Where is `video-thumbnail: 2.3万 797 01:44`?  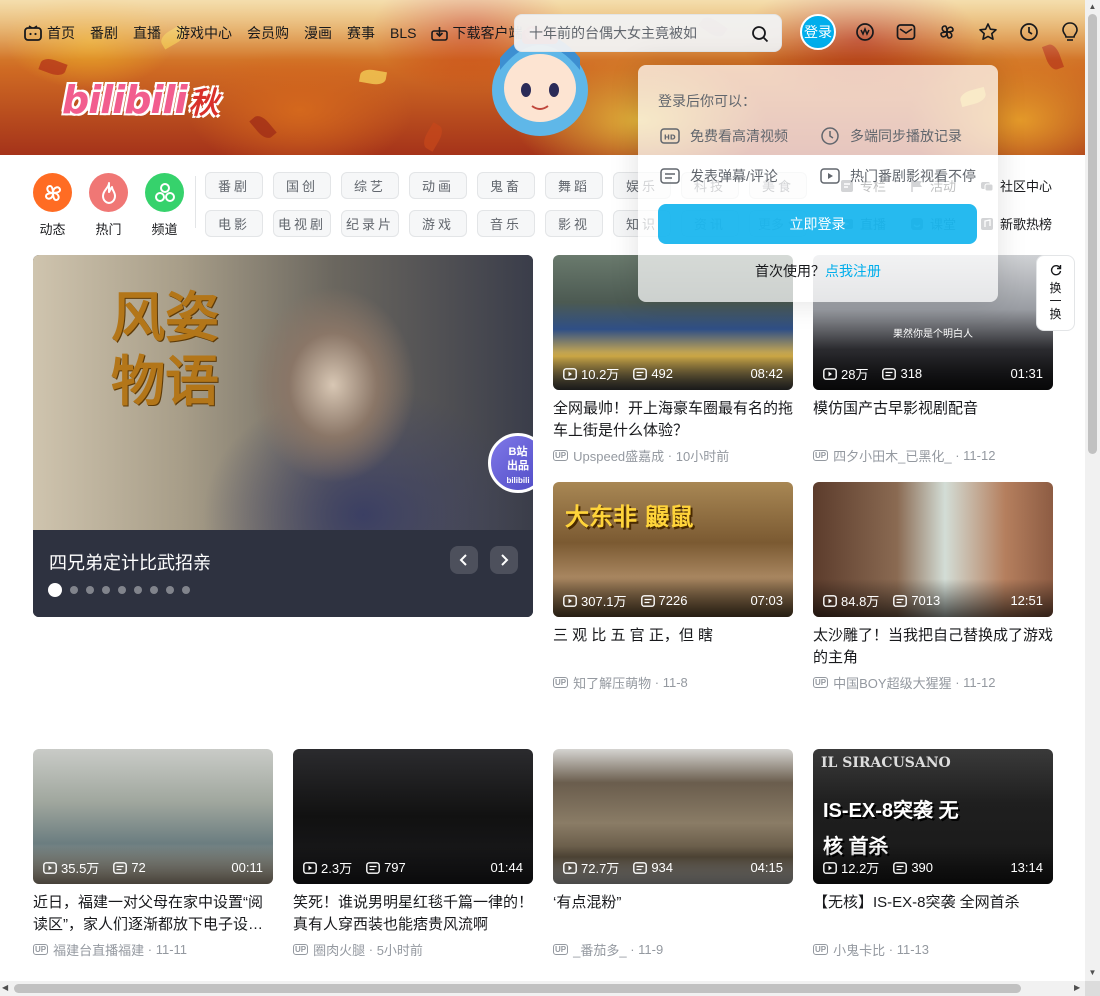 video-thumbnail: 2.3万 797 01:44 is located at coordinates (413, 816).